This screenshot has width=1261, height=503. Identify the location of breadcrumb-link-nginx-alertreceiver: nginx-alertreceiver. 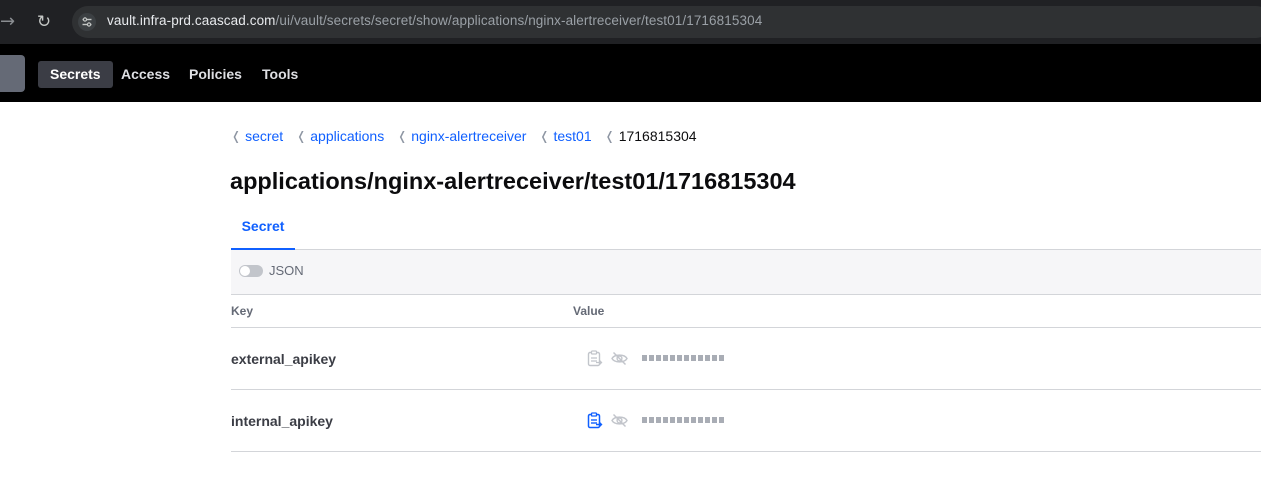
(468, 136).